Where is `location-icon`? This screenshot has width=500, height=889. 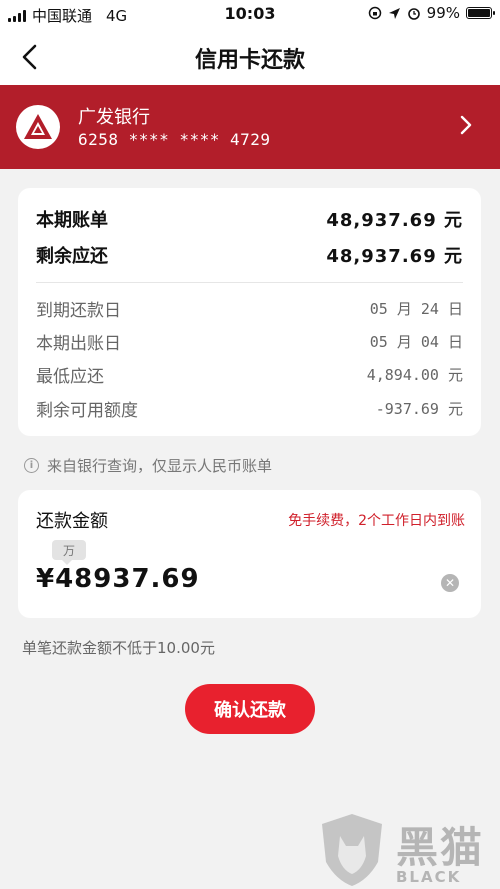 location-icon is located at coordinates (394, 13).